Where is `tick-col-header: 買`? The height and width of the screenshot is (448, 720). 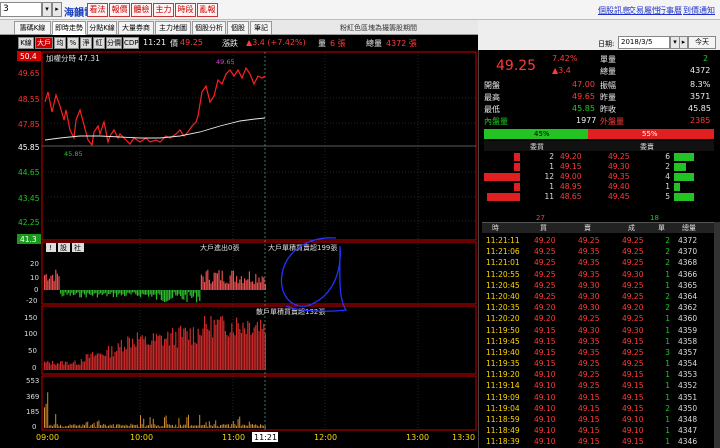 tick-col-header: 買 is located at coordinates (543, 228).